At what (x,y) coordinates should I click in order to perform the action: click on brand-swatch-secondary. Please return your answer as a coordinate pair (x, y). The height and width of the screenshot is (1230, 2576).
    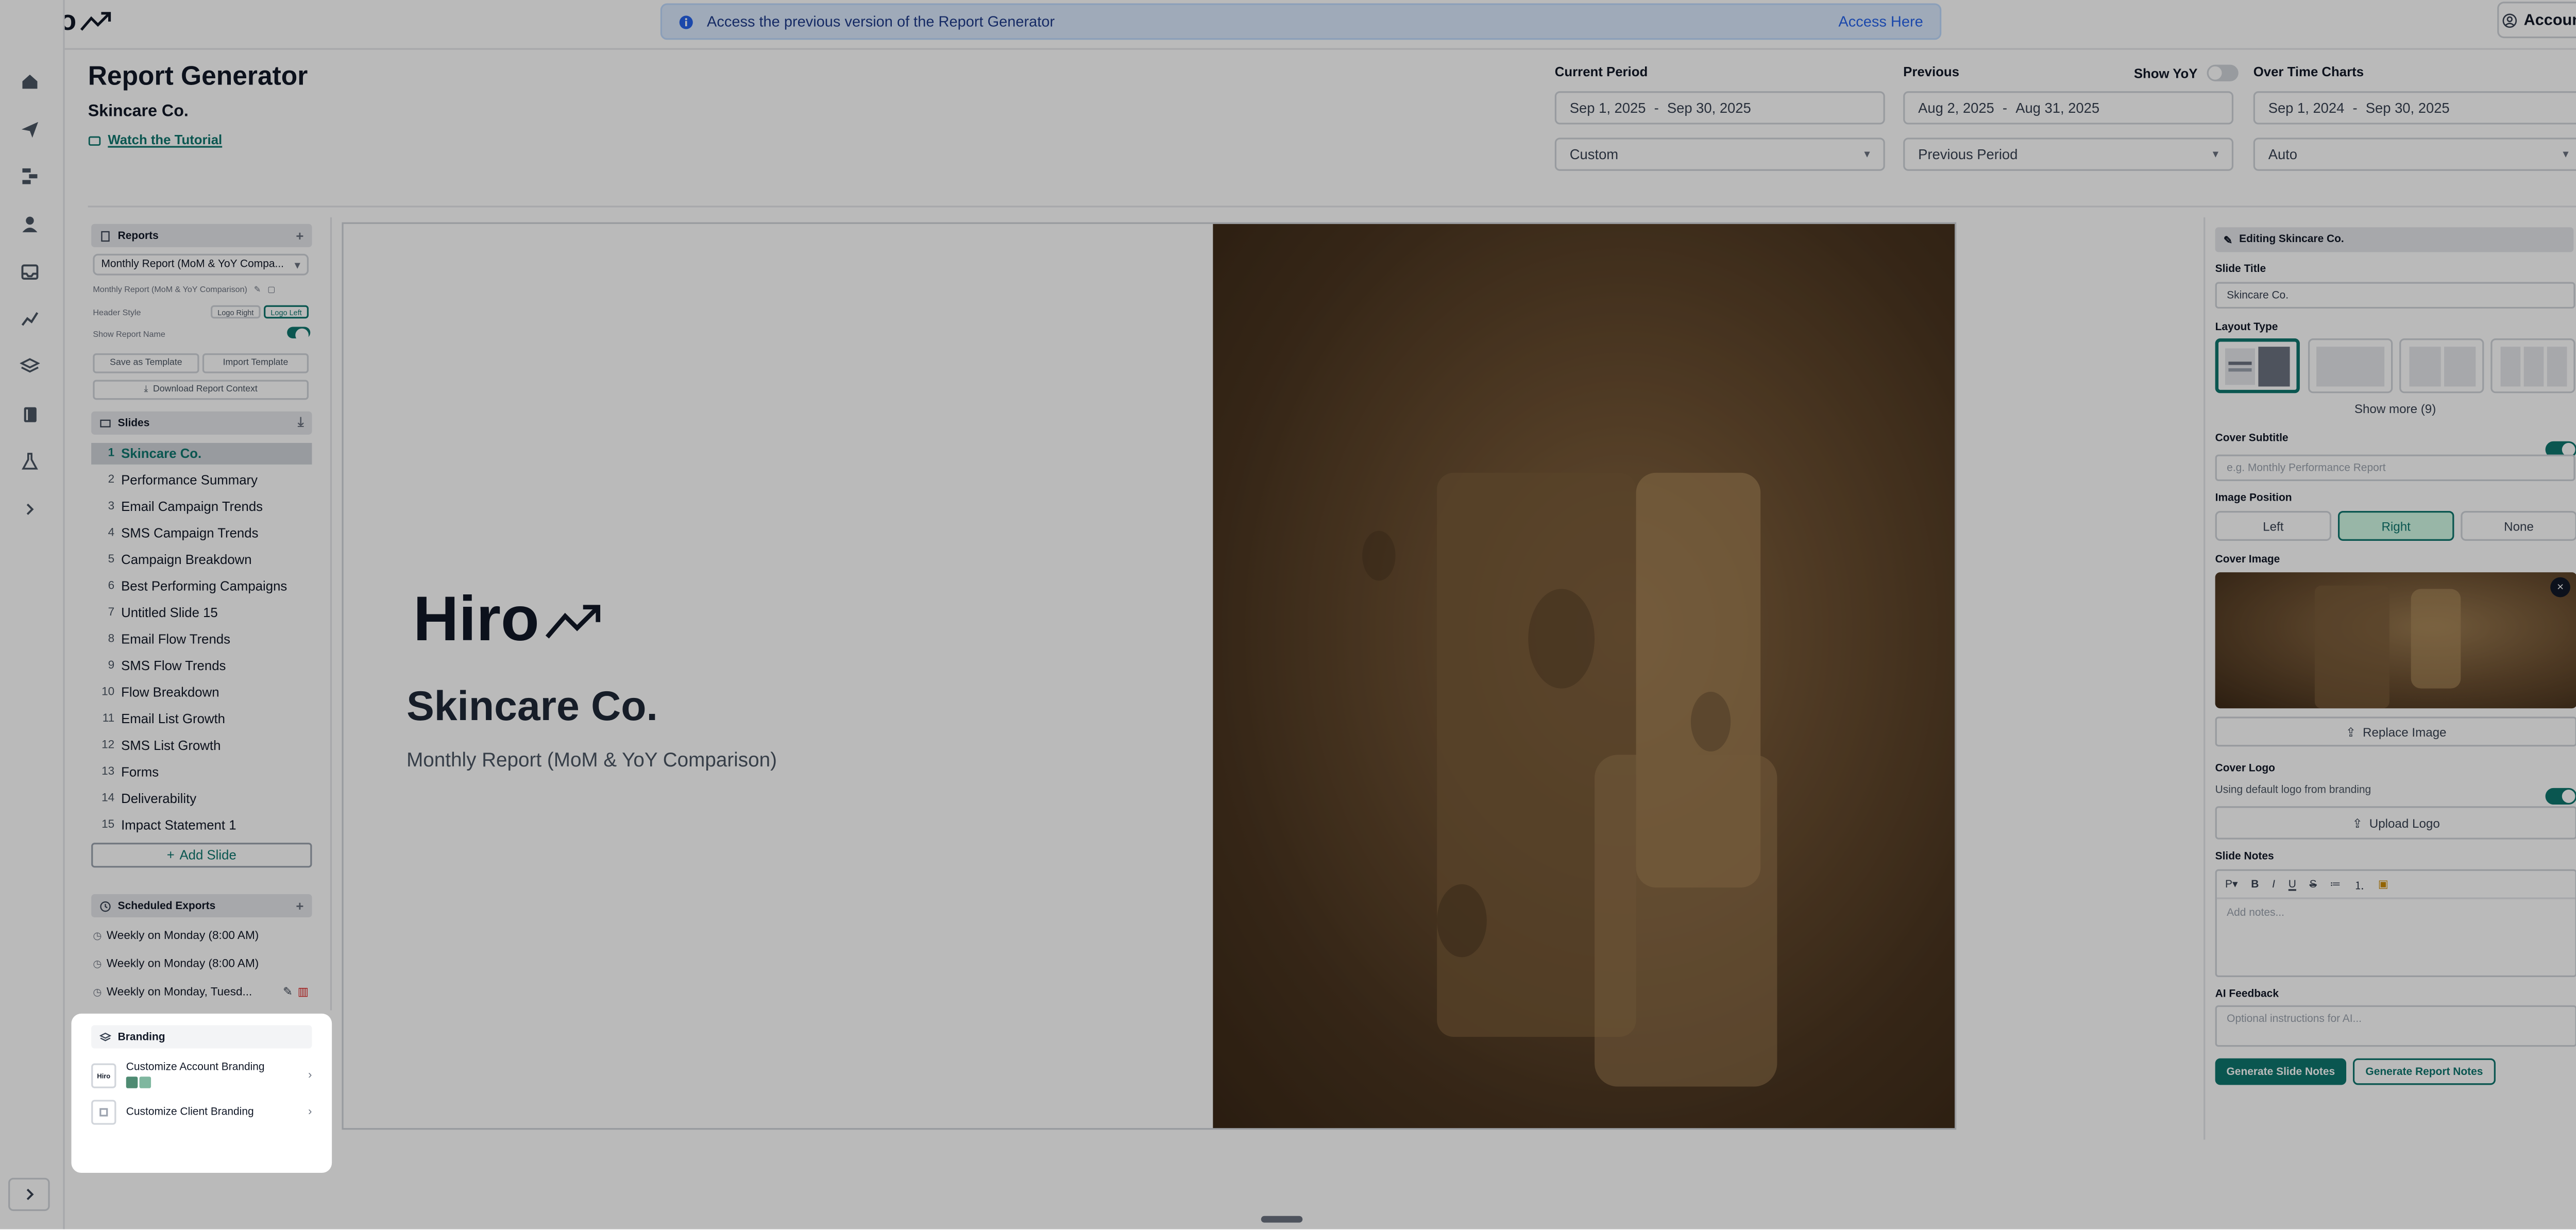
    Looking at the image, I should click on (145, 1082).